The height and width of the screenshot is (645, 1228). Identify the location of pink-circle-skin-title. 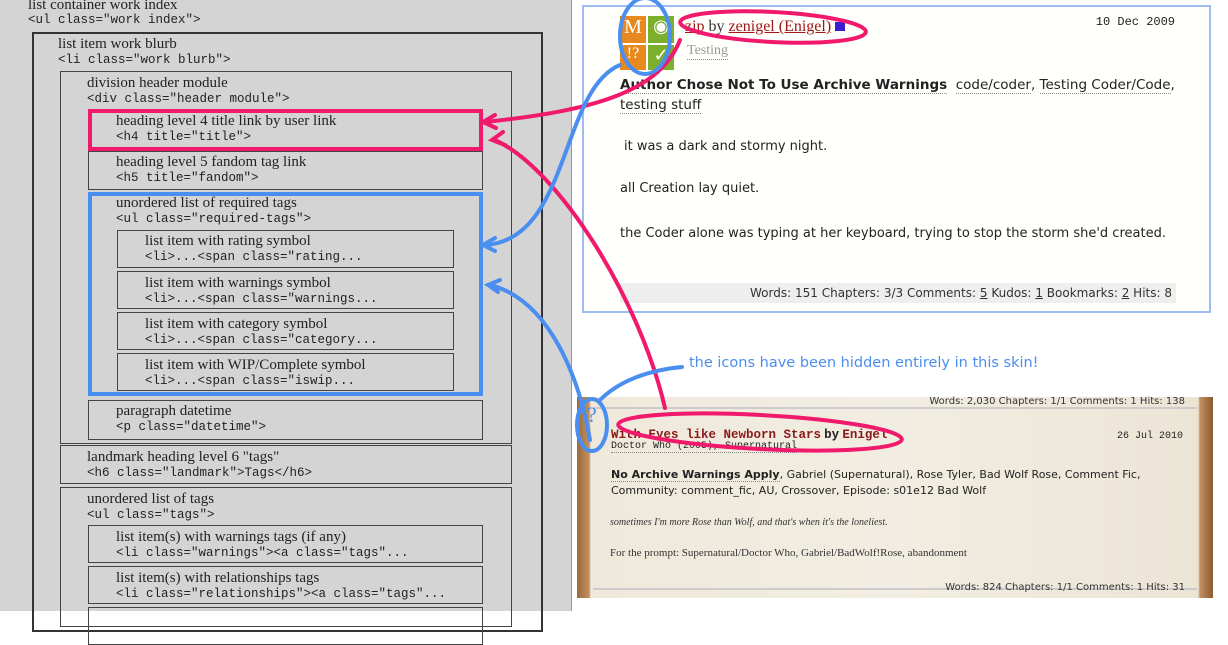
(760, 432).